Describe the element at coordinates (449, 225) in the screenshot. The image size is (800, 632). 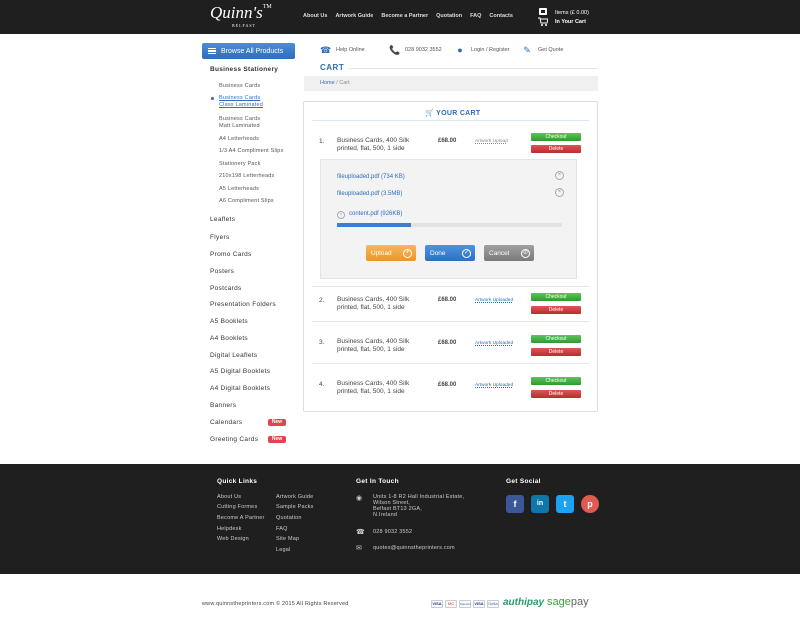
I see `upload-progress-bar` at that location.